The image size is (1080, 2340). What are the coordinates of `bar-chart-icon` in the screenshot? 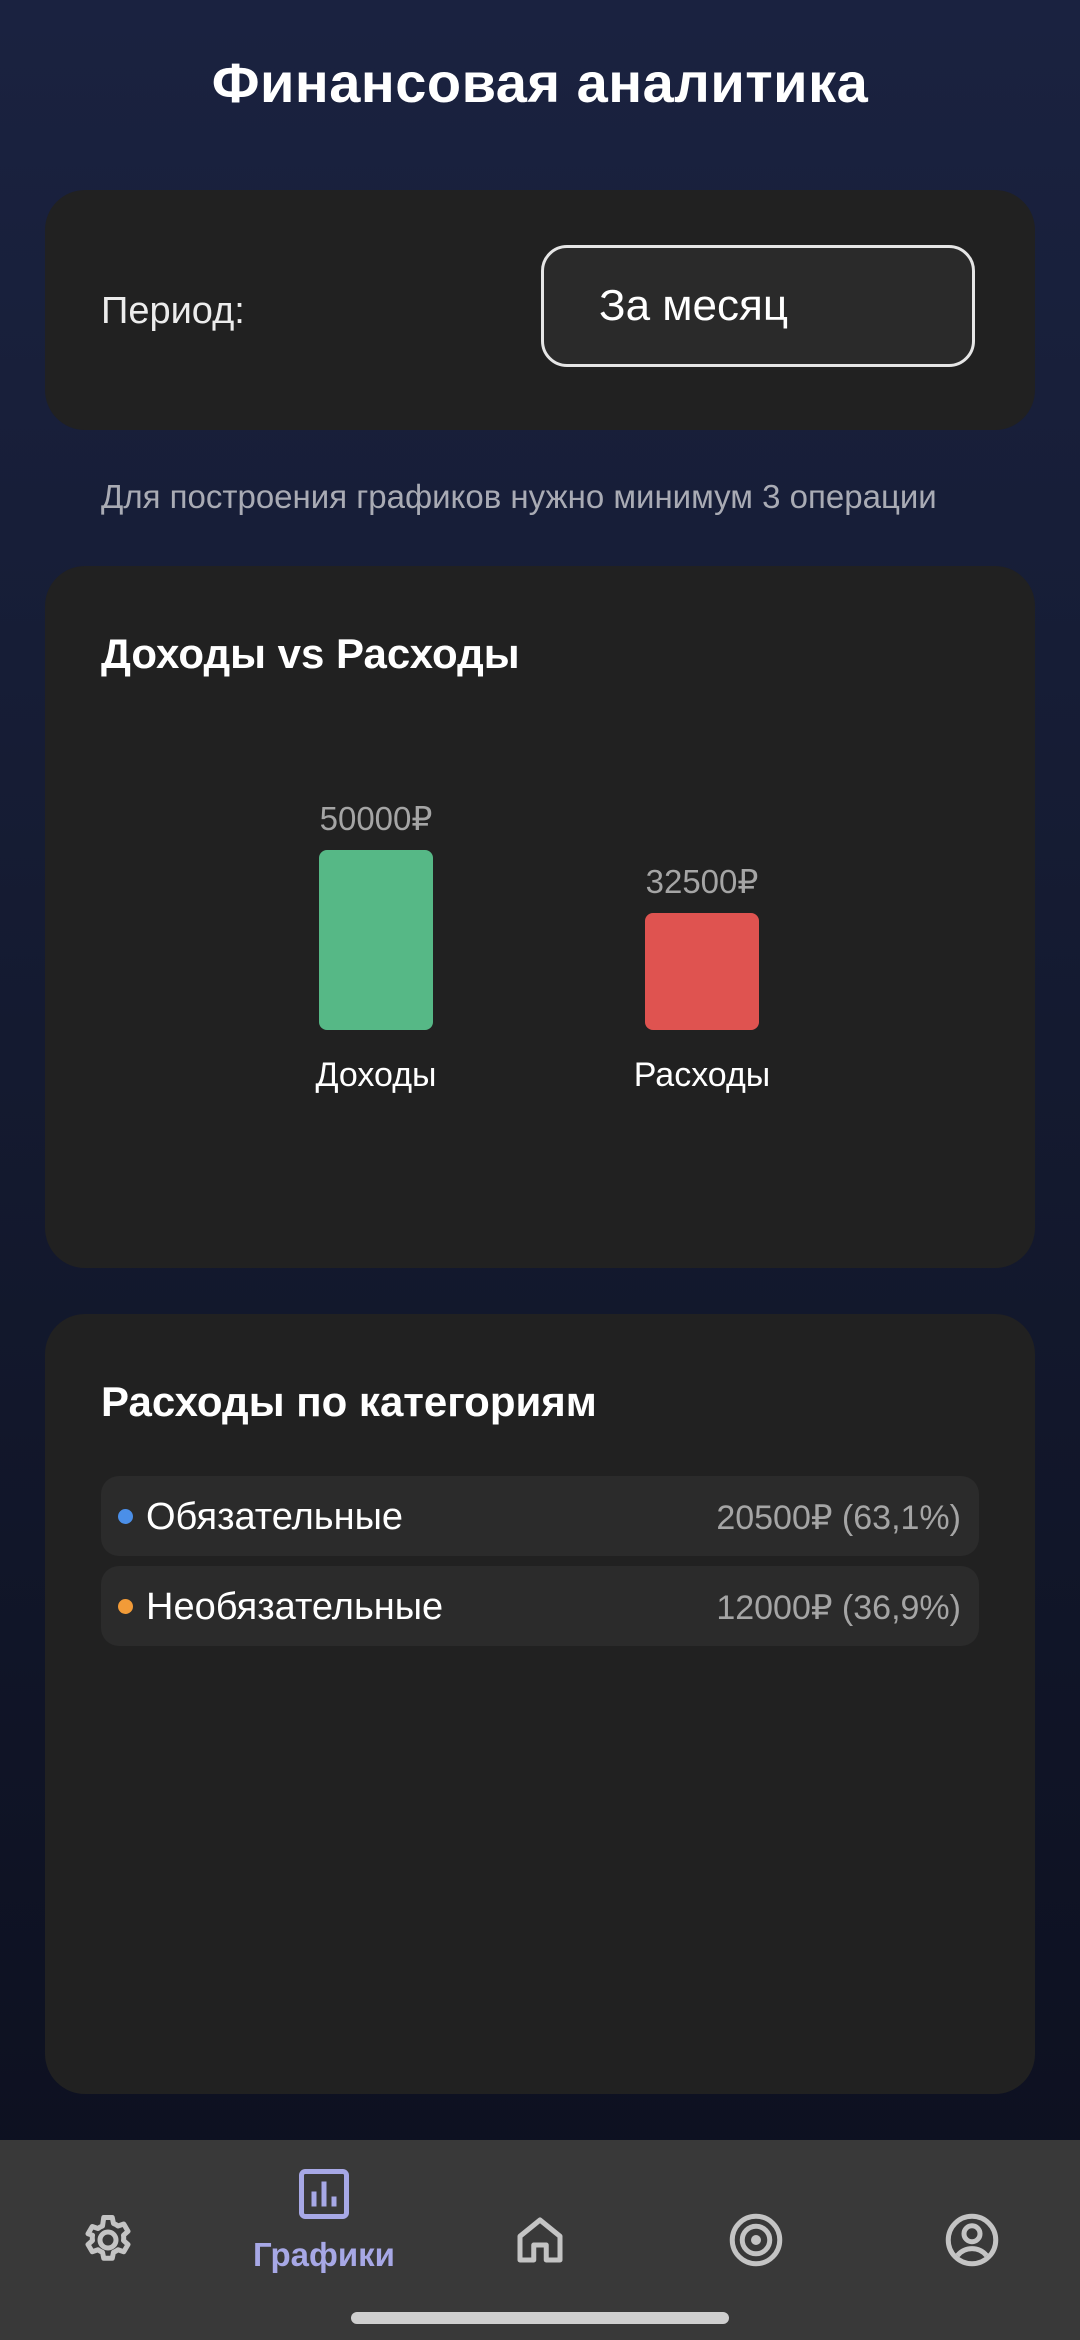 It's located at (324, 2194).